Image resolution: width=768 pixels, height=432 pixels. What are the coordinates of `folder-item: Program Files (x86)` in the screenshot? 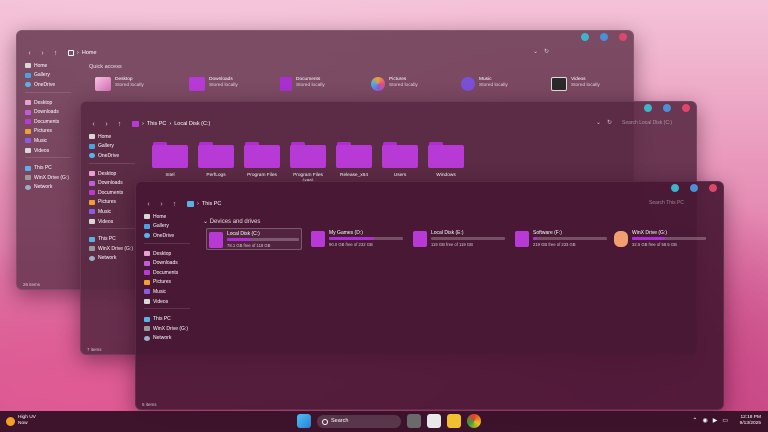 It's located at (308, 163).